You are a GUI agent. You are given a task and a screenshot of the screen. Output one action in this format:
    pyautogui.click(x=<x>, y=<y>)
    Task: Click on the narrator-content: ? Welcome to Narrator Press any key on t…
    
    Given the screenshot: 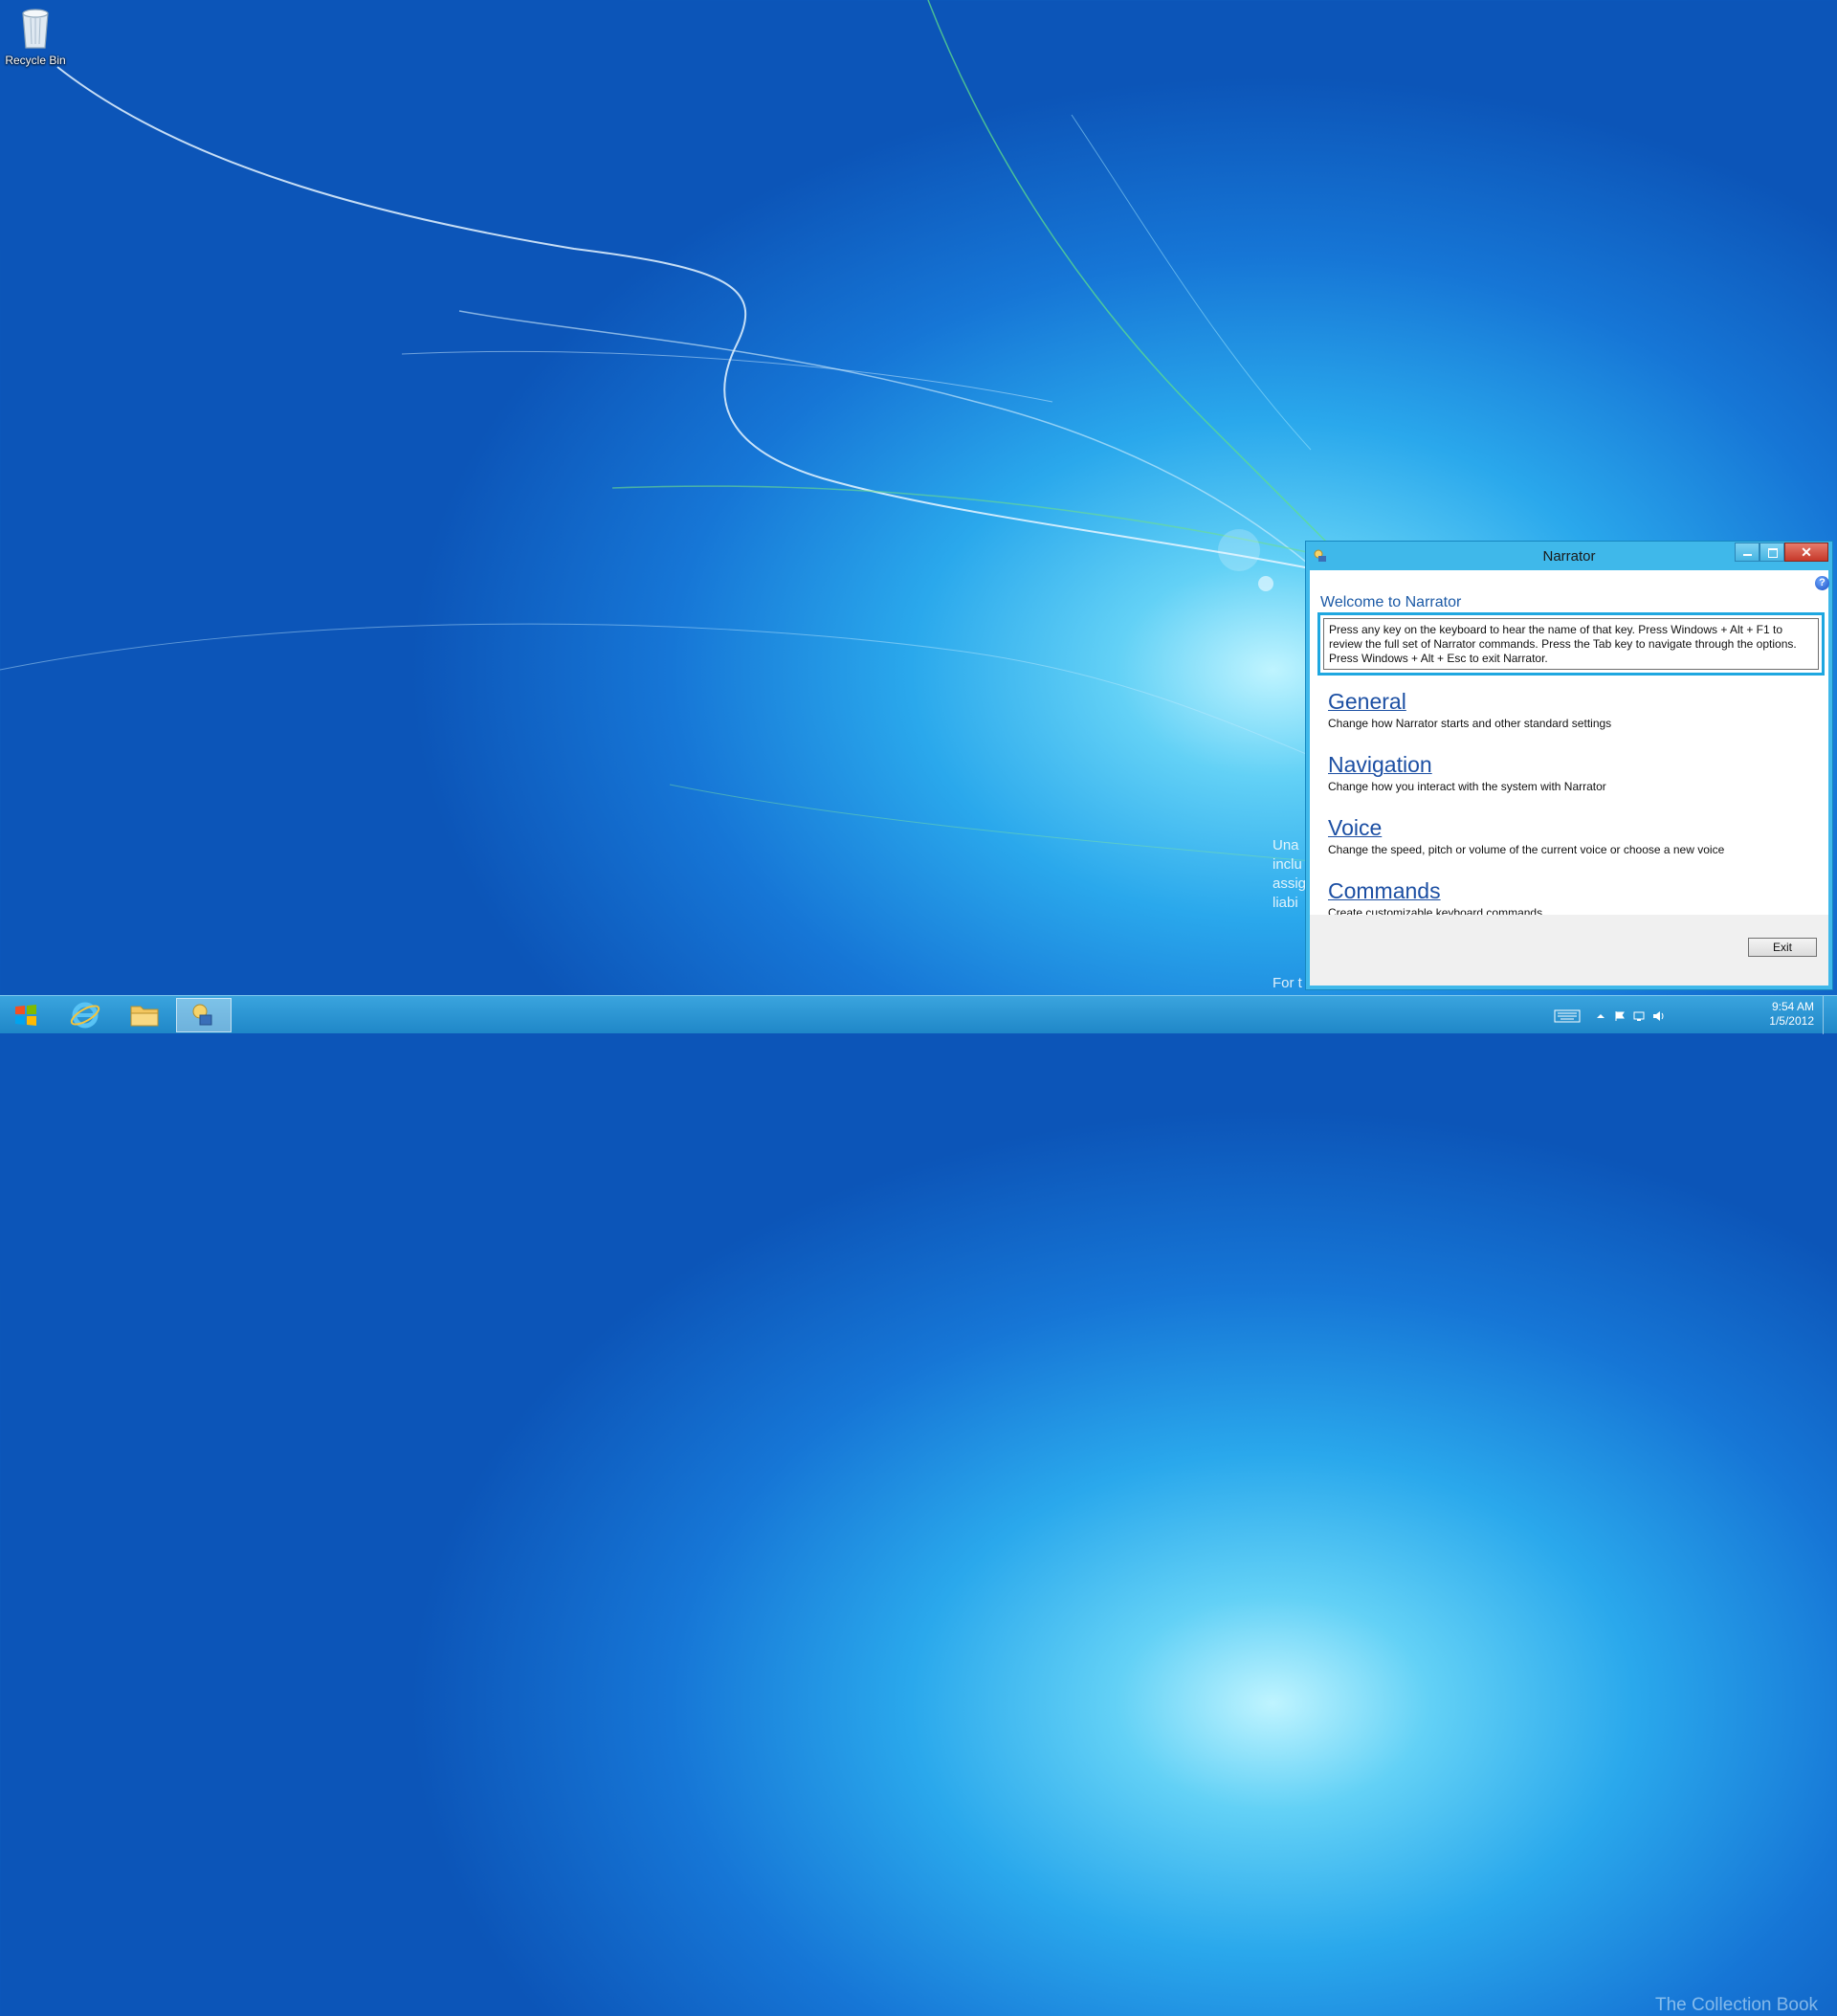 What is the action you would take?
    pyautogui.click(x=1569, y=744)
    